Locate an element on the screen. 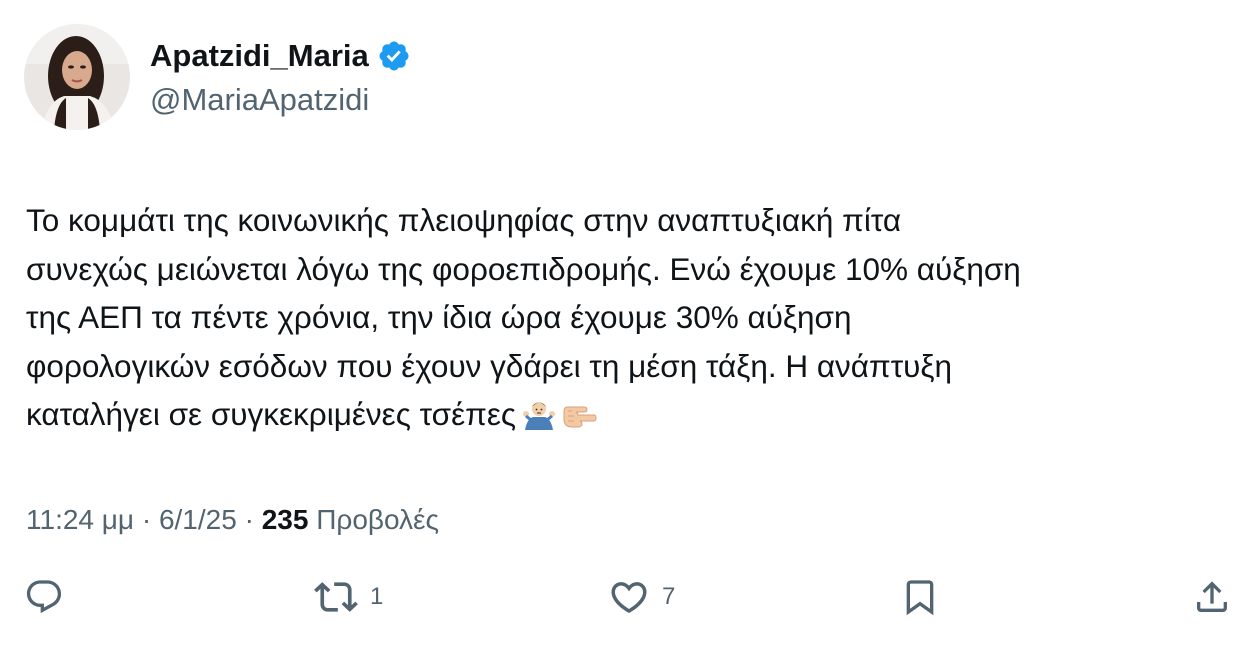 This screenshot has width=1256, height=650. tweet-date: 6/1/25 is located at coordinates (198, 519).